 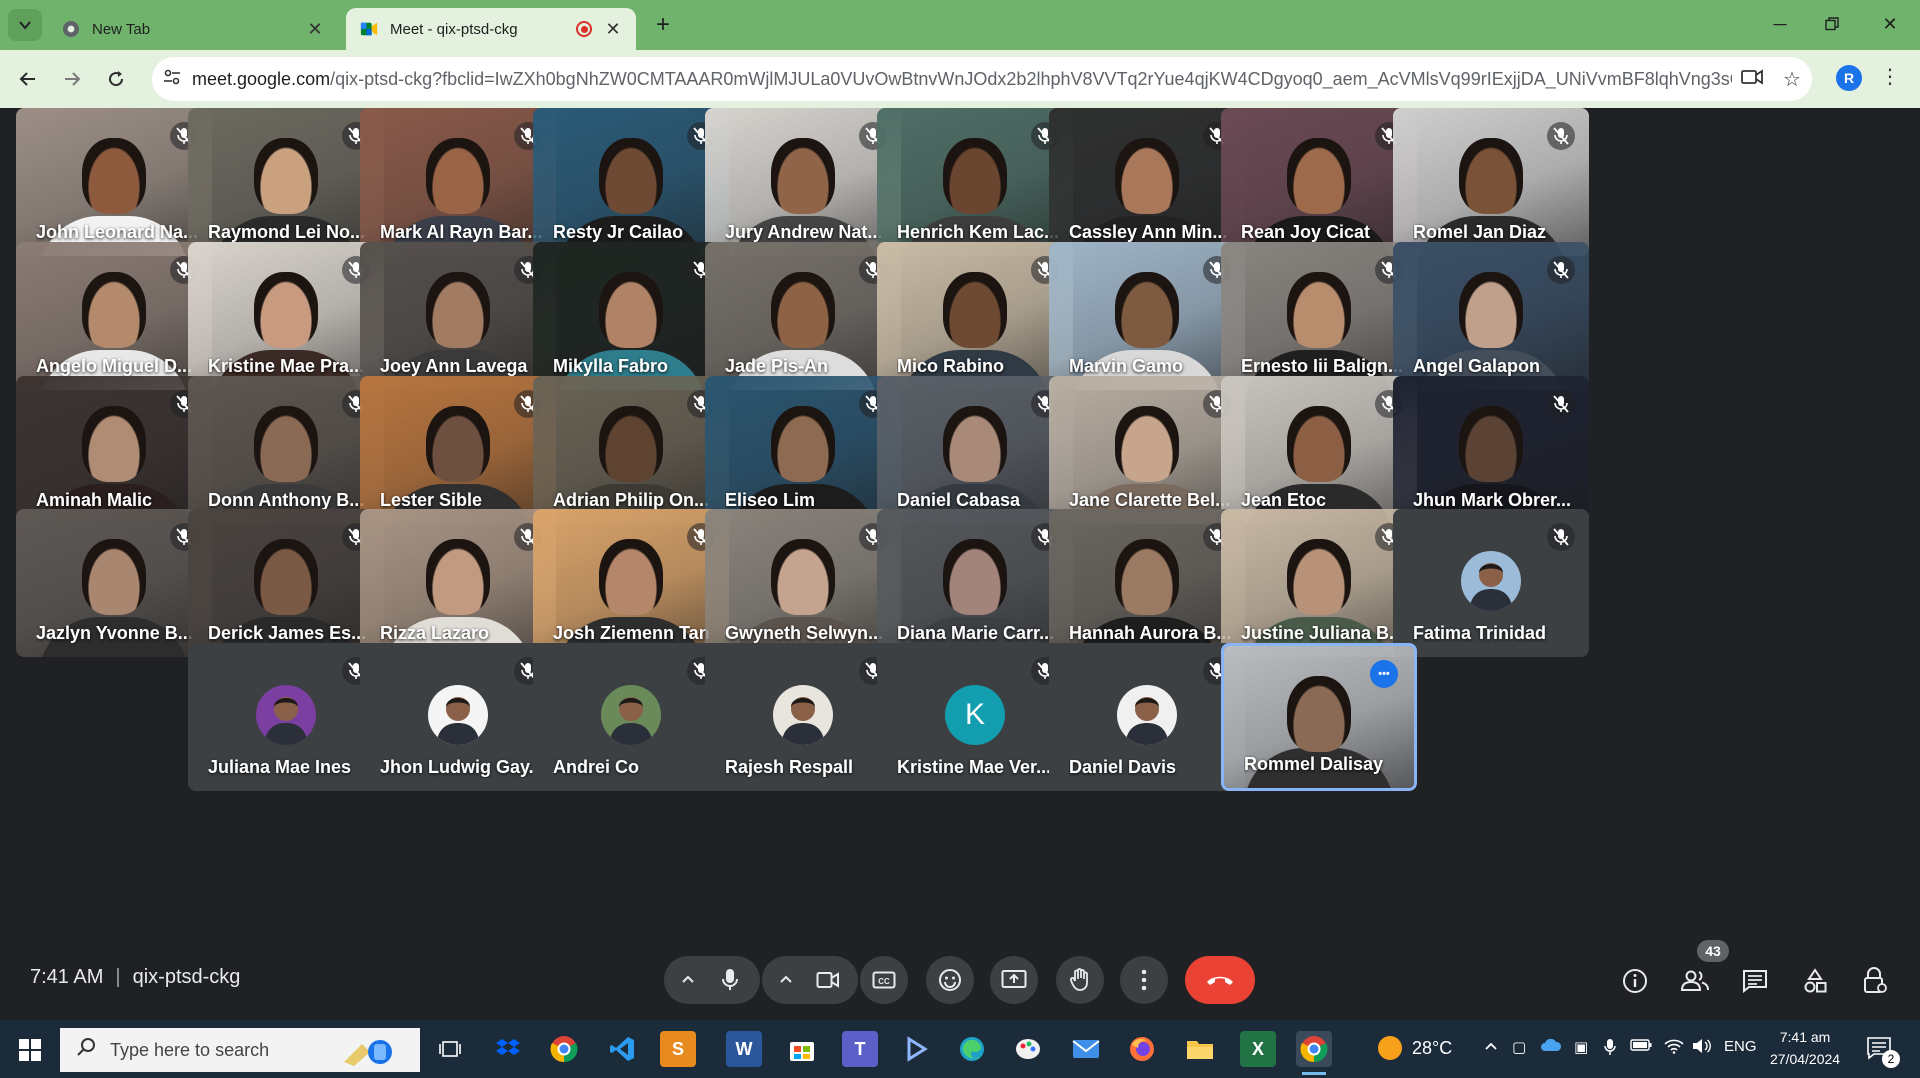 What do you see at coordinates (1086, 1049) in the screenshot?
I see `mail-icon` at bounding box center [1086, 1049].